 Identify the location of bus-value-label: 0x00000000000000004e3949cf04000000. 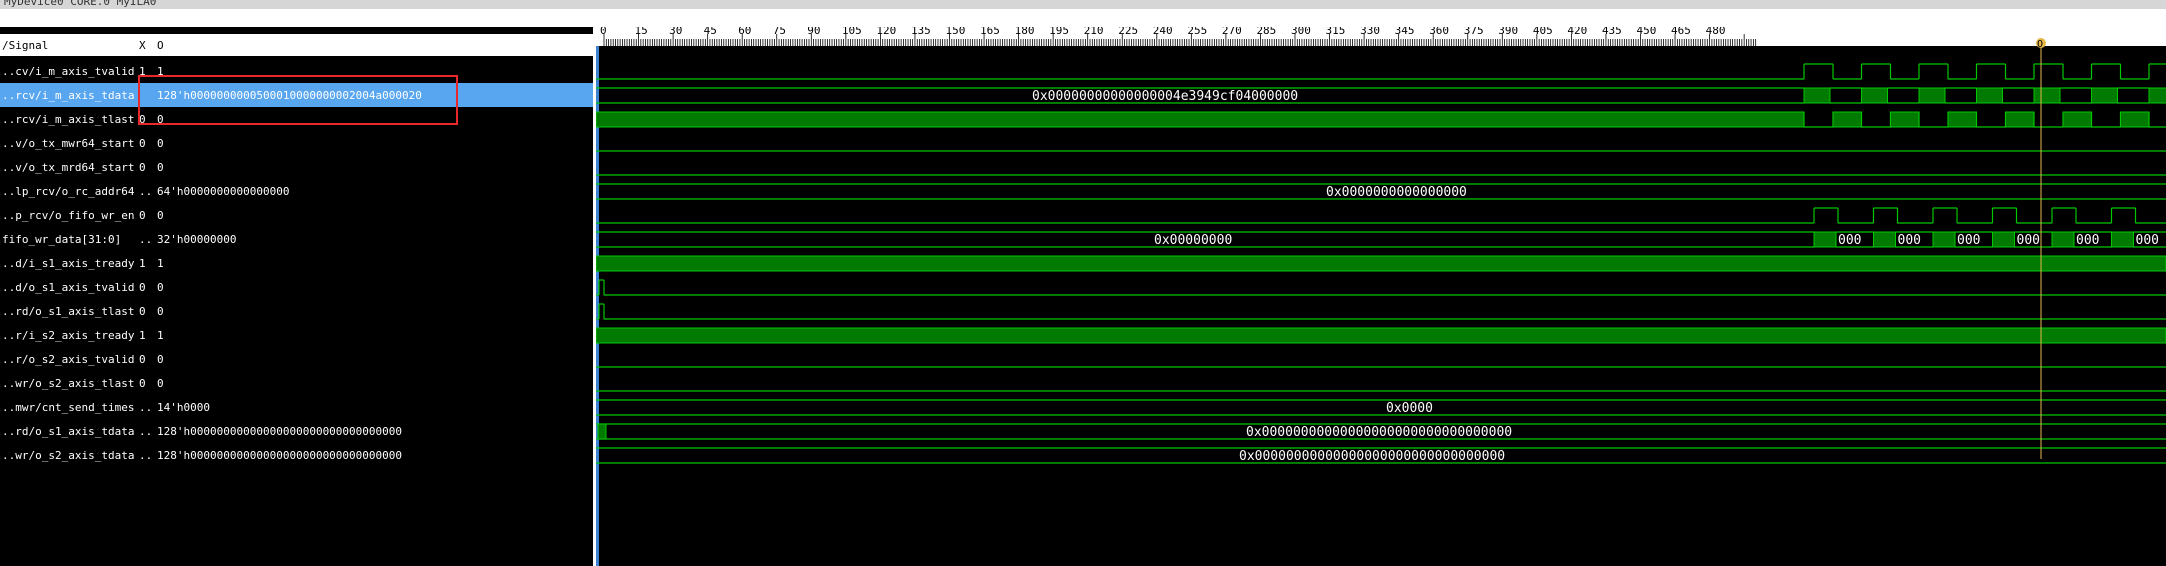
(1165, 96).